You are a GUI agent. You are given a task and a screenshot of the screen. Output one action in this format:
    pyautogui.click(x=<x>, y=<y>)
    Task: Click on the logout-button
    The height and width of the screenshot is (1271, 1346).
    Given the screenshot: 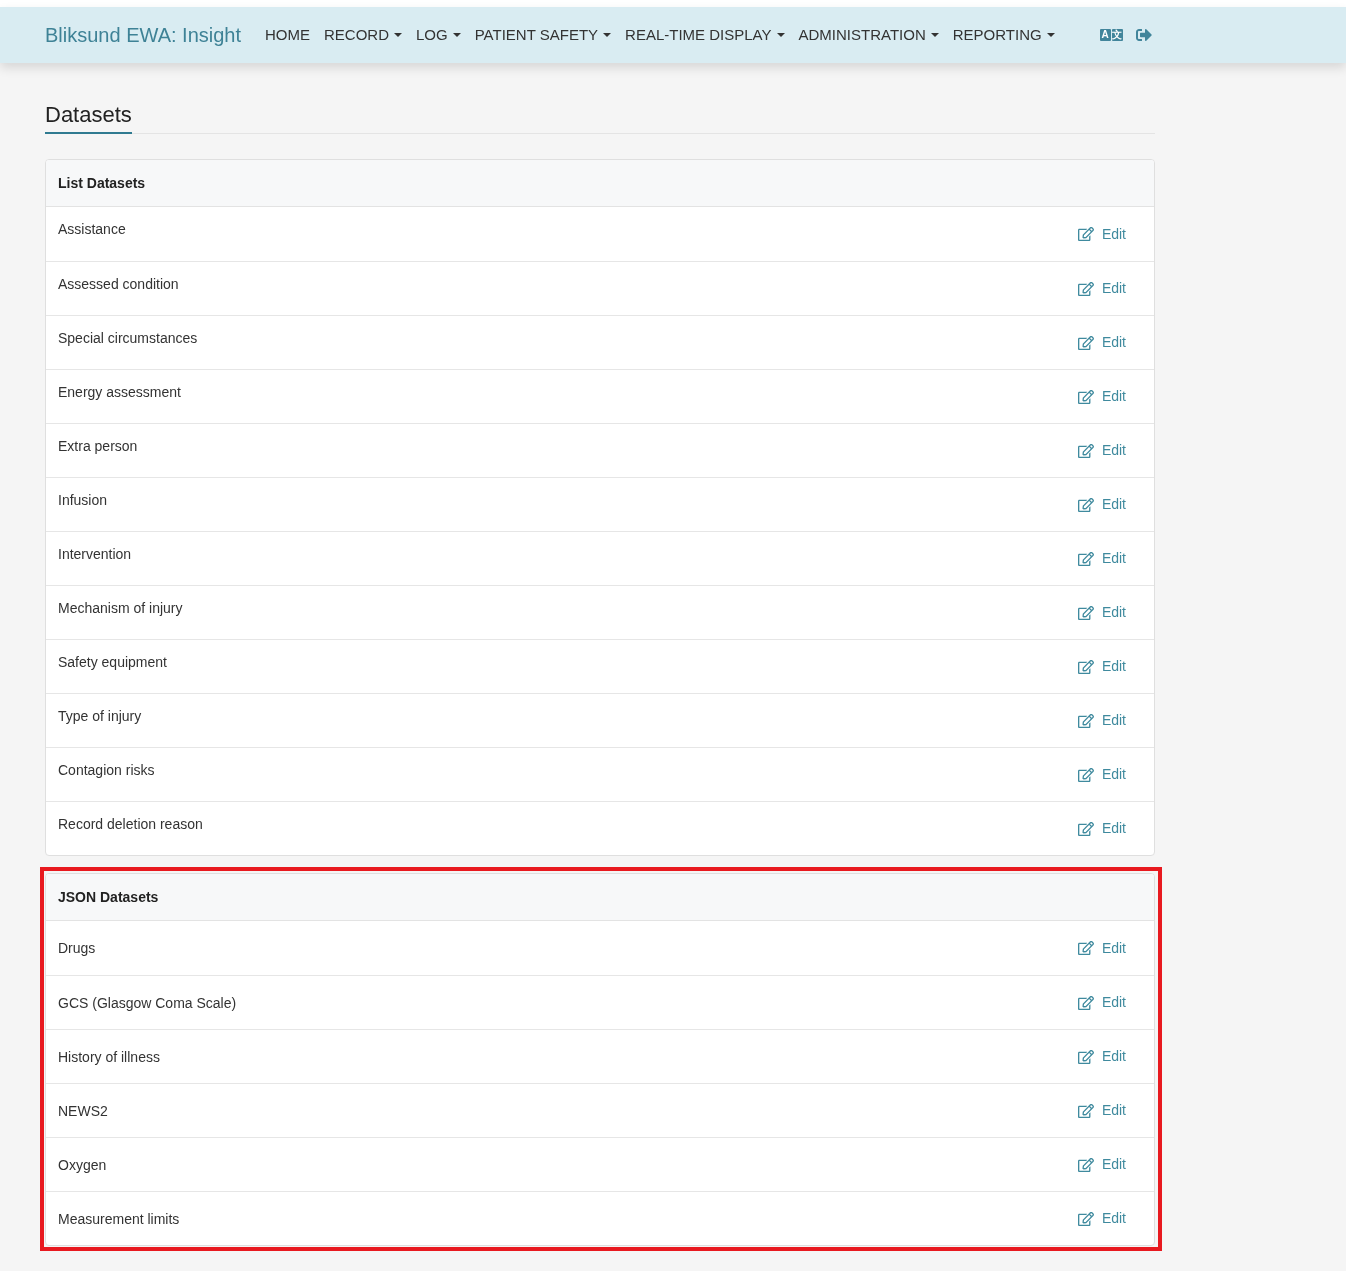 What is the action you would take?
    pyautogui.click(x=1143, y=35)
    